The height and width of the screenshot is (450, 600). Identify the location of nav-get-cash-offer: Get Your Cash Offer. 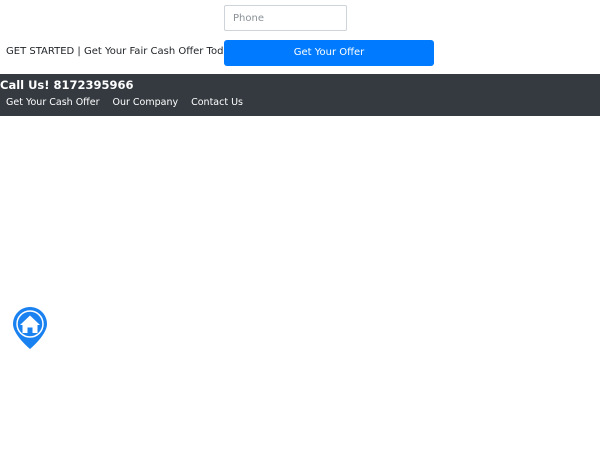
(52, 103).